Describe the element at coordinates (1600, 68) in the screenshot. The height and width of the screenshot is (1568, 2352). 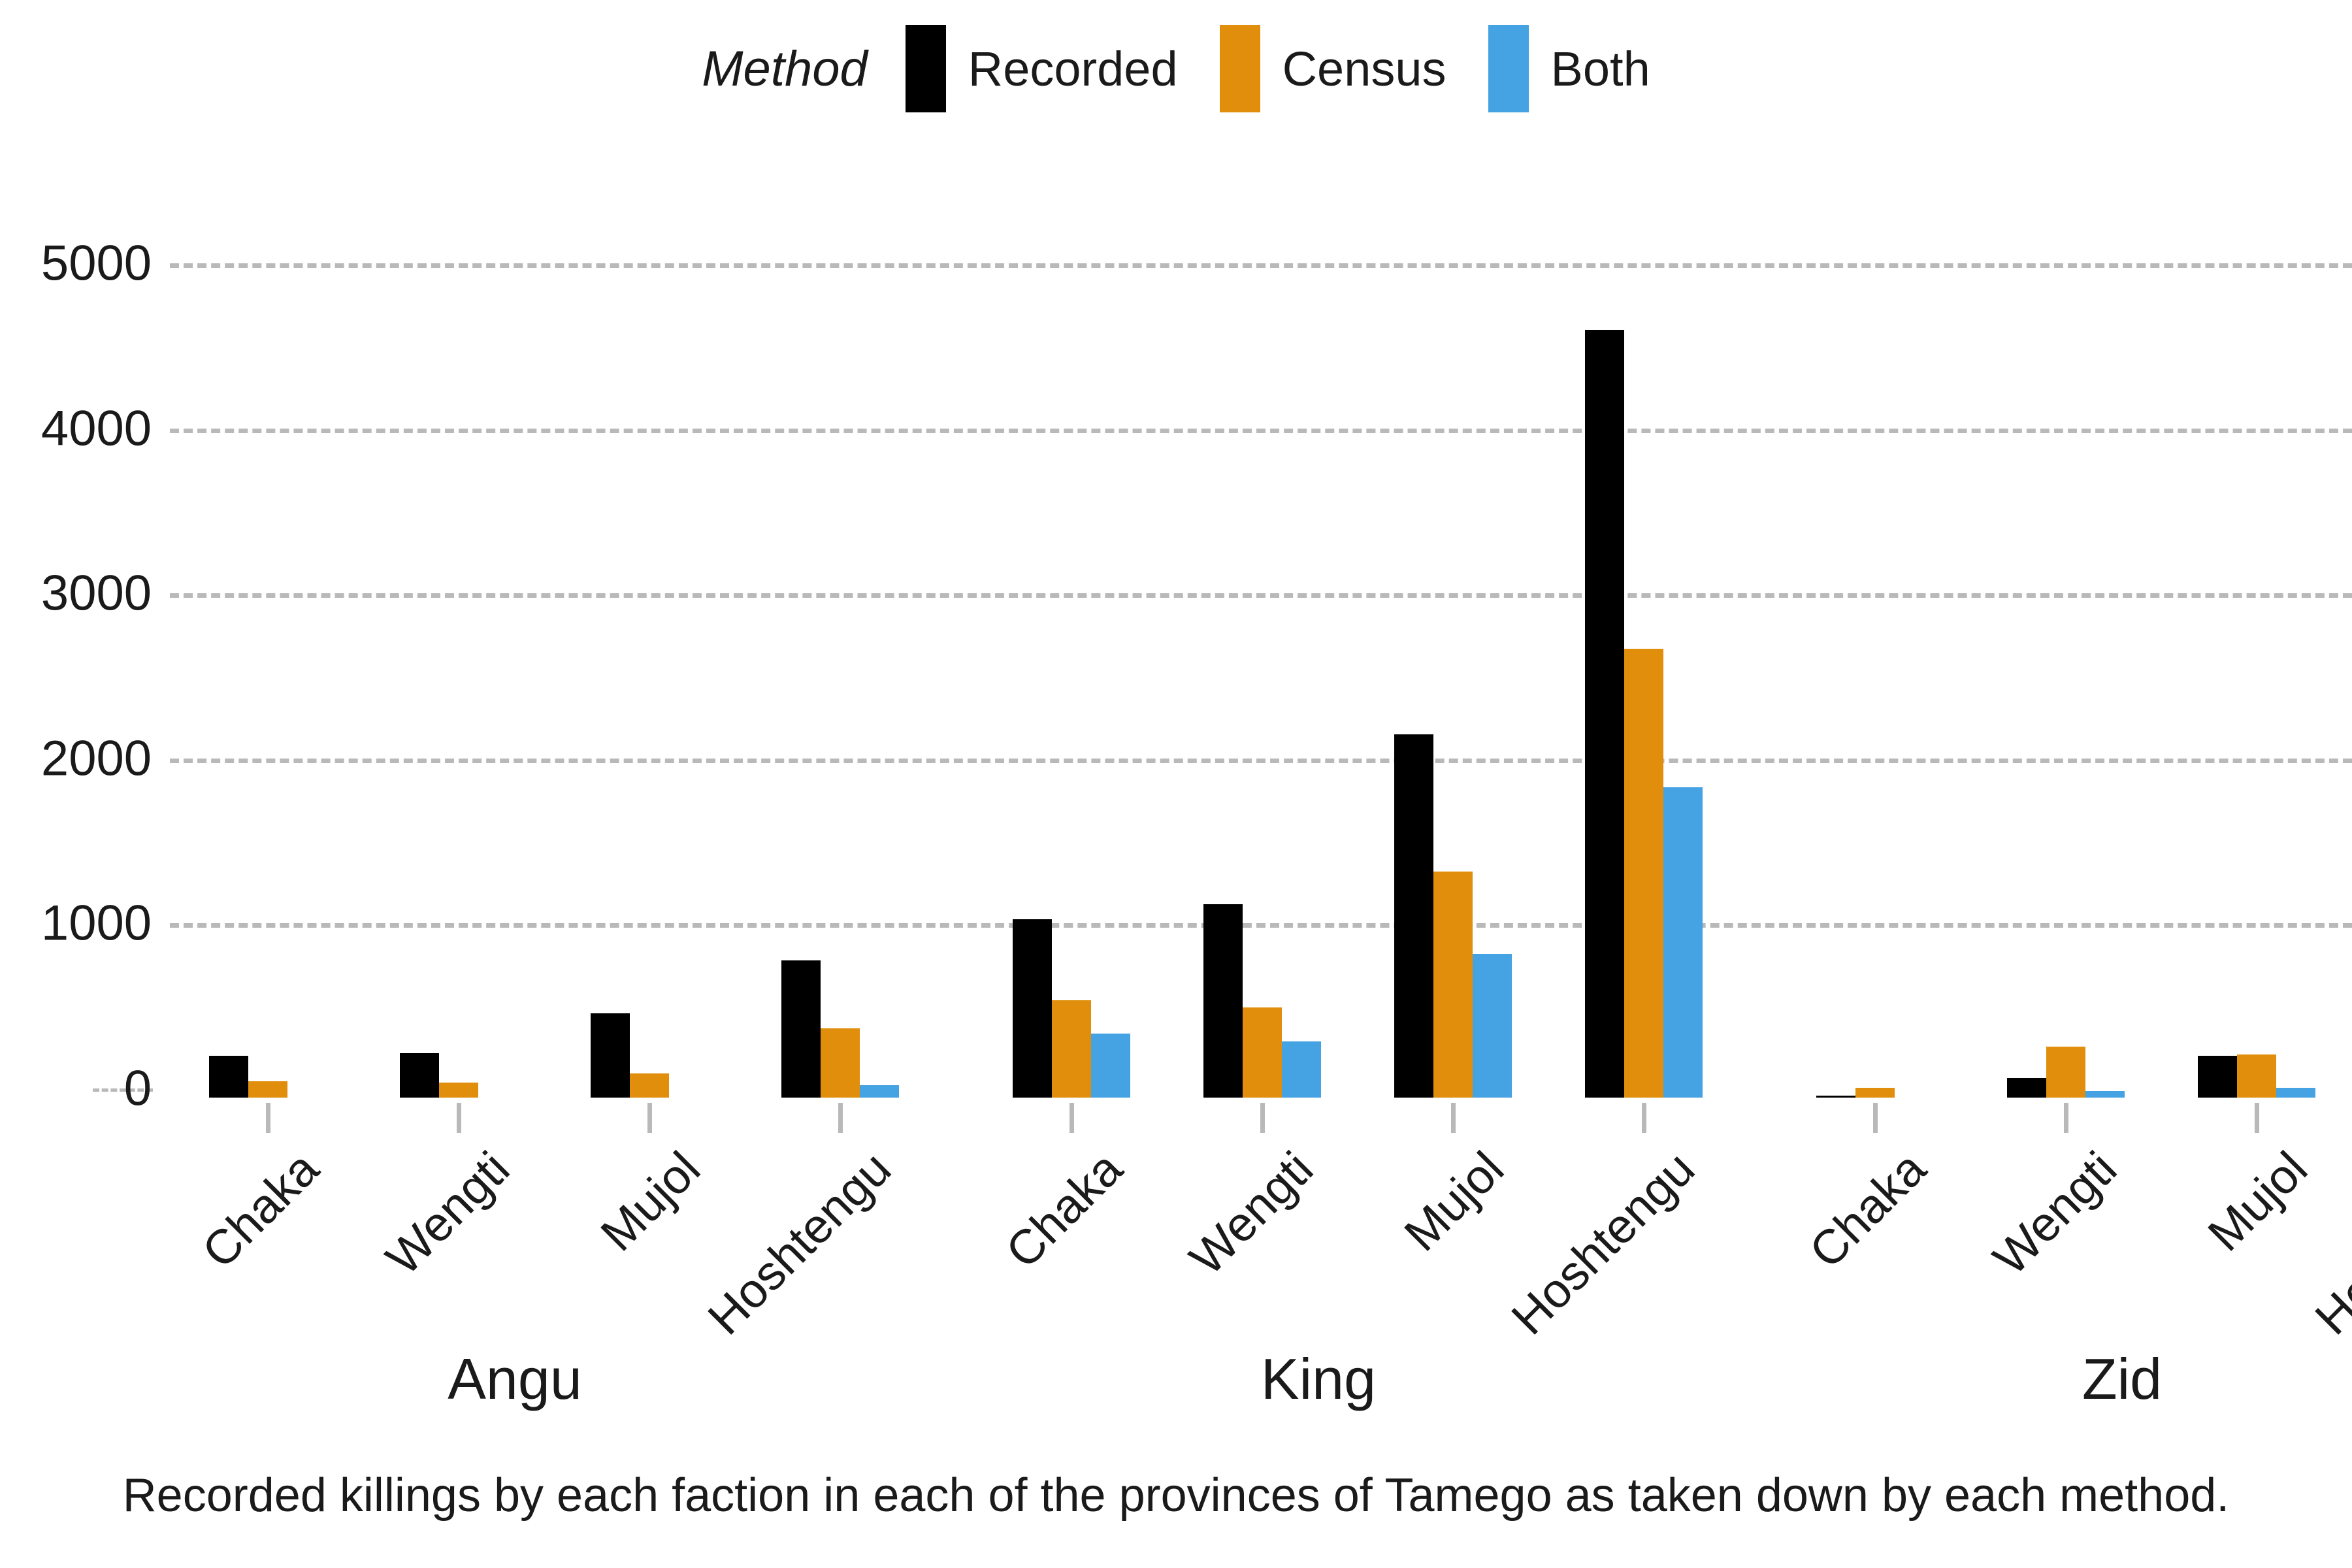
I see `legend-label-both: Both` at that location.